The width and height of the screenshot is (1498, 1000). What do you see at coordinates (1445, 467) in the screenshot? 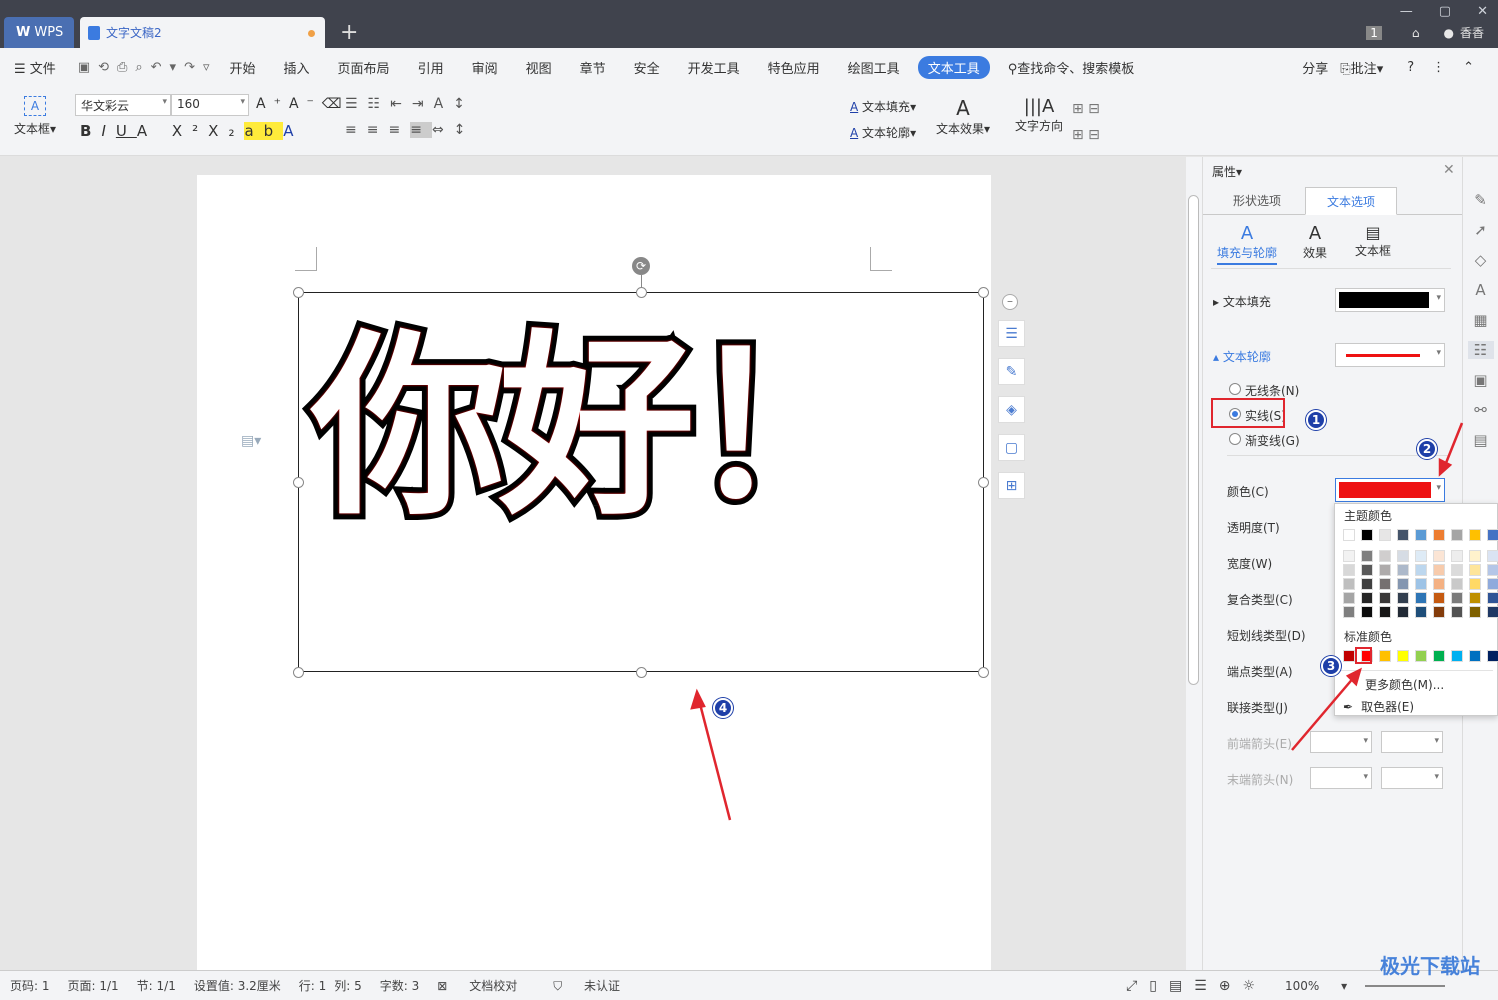
I see `arrow-2-head` at bounding box center [1445, 467].